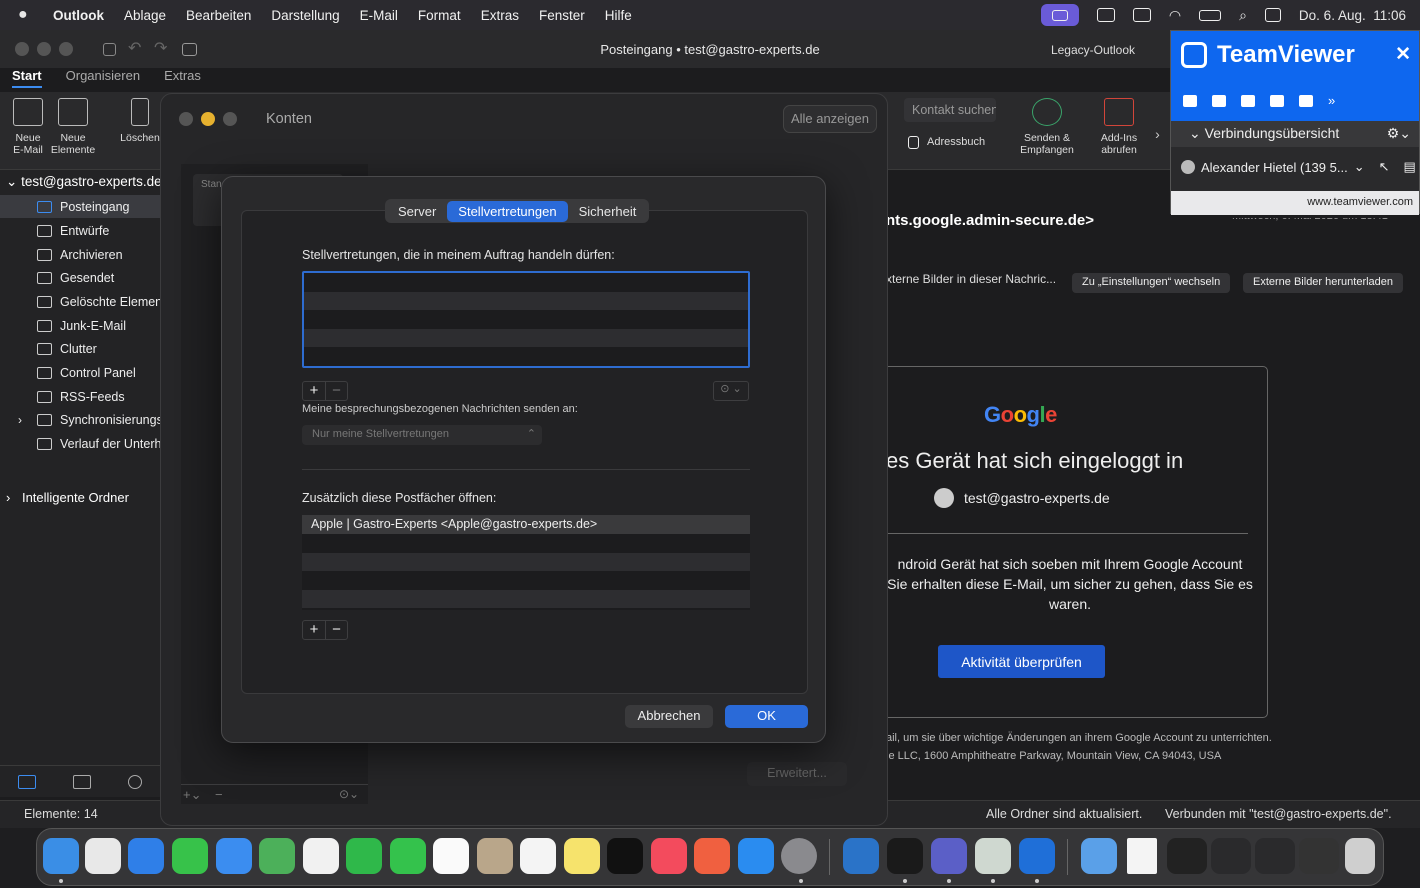 The height and width of the screenshot is (888, 1420). I want to click on messages-icon, so click(190, 856).